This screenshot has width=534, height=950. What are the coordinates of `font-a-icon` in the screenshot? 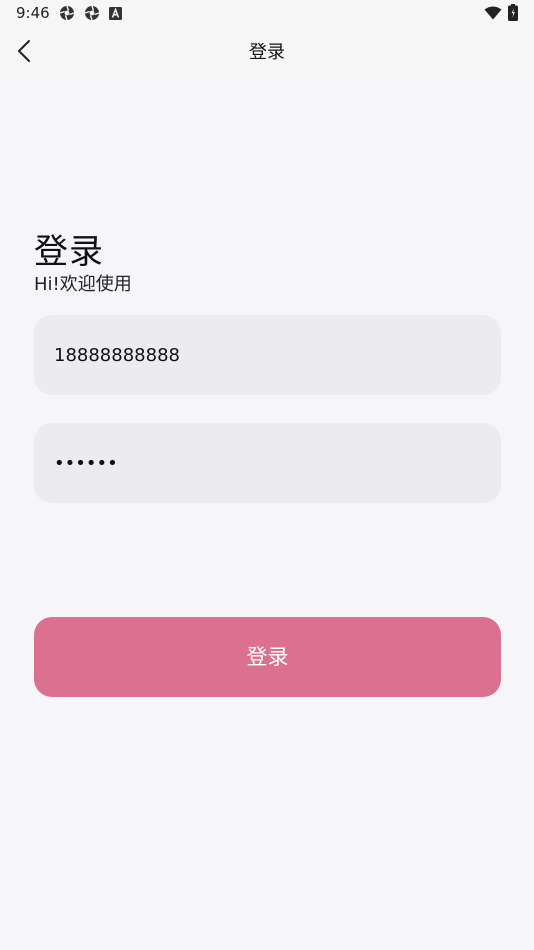 It's located at (115, 13).